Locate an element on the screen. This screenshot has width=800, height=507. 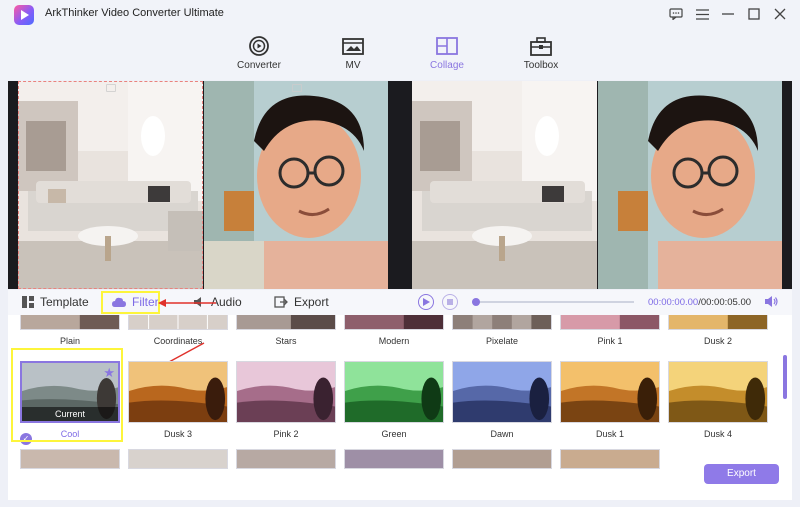
template-icon is located at coordinates (28, 302).